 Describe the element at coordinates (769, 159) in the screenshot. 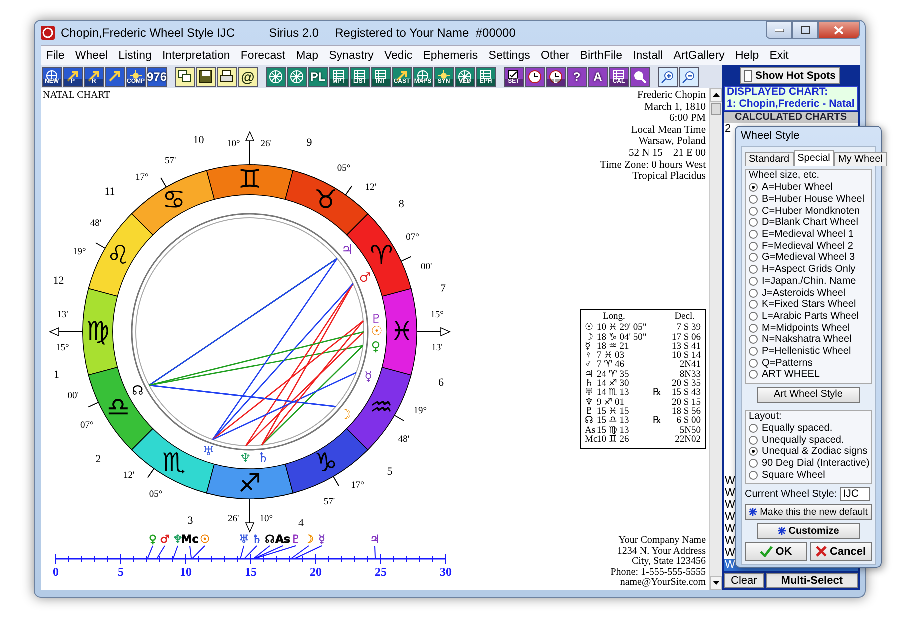

I see `tab: Standard` at that location.